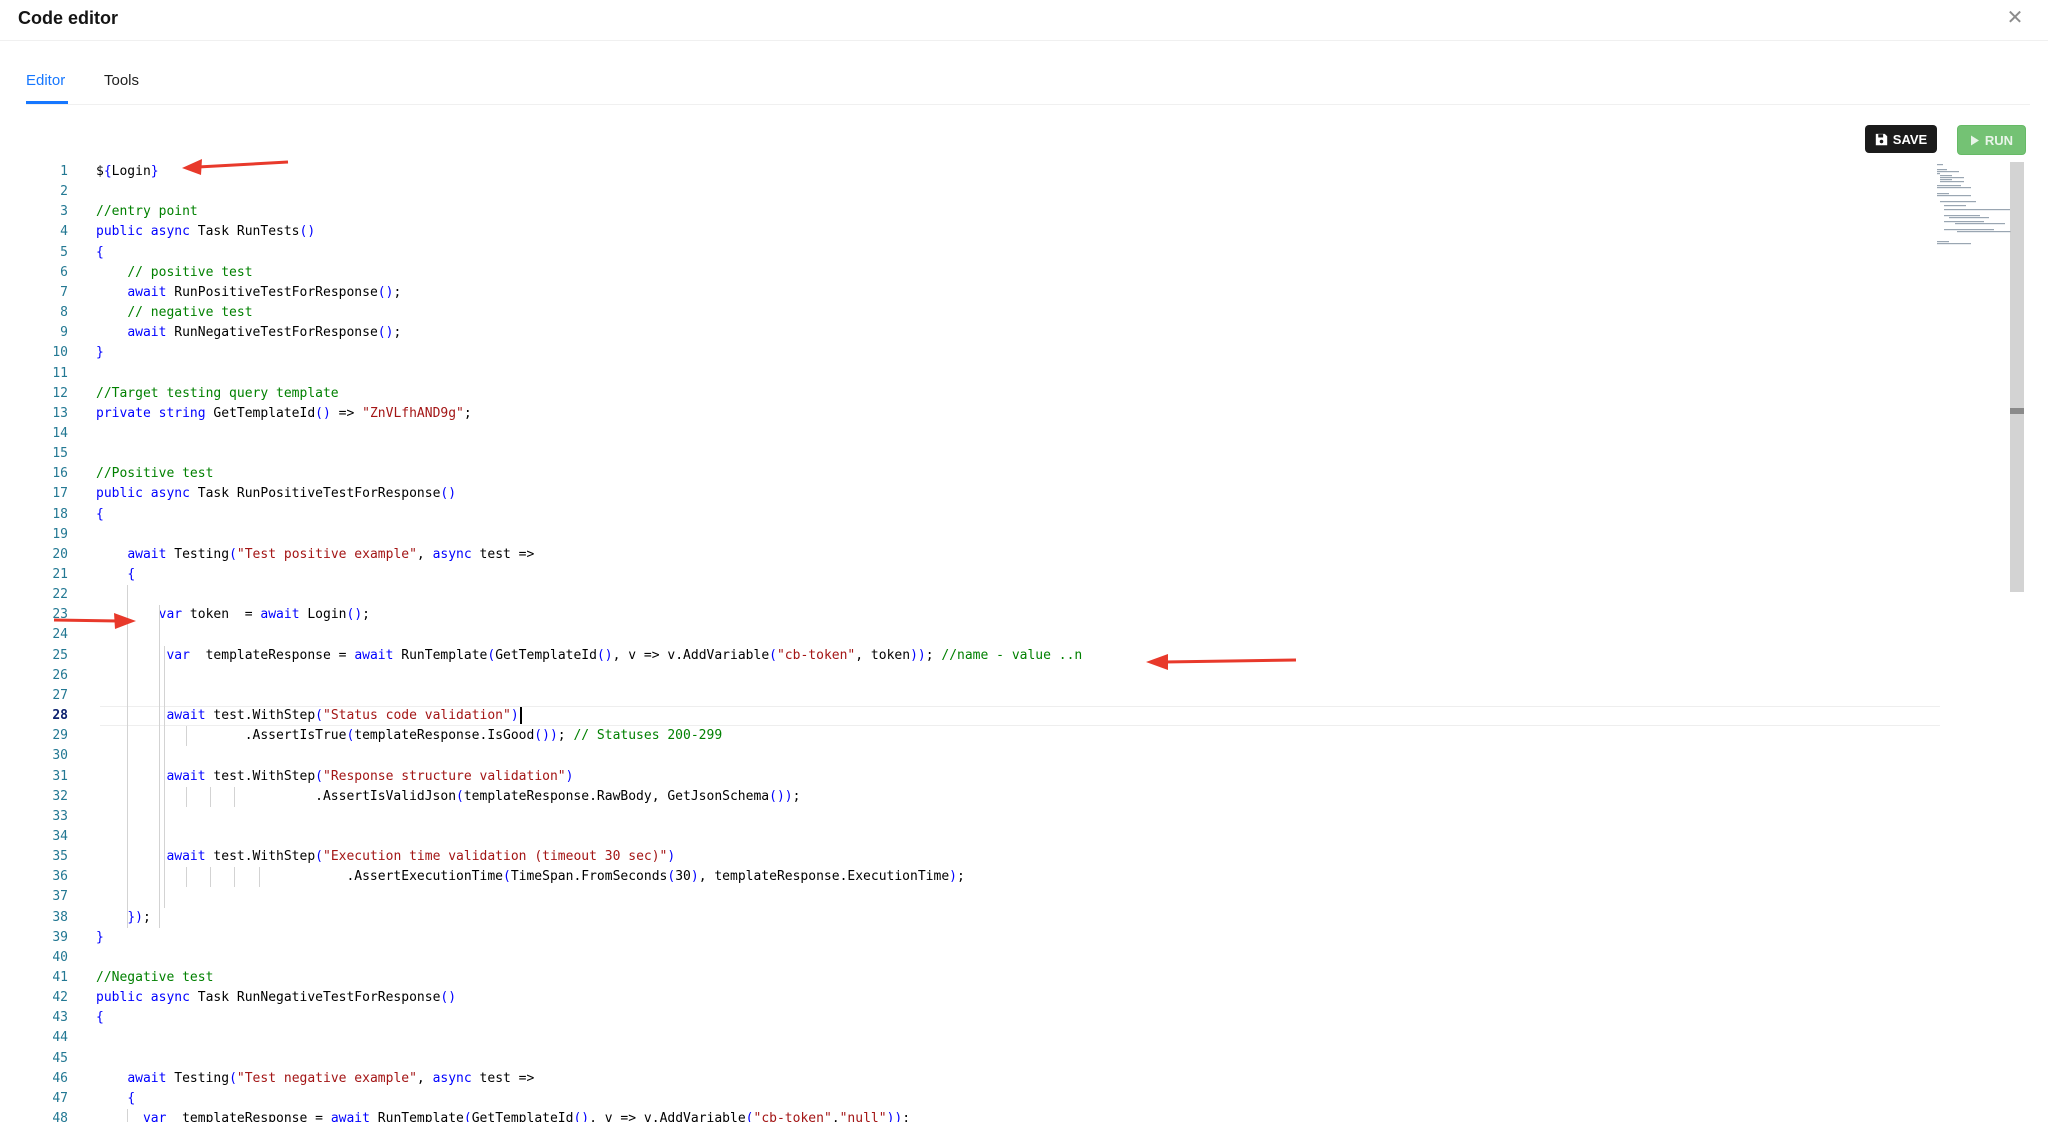 The image size is (2048, 1141). Describe the element at coordinates (60, 736) in the screenshot. I see `line-number: 29` at that location.